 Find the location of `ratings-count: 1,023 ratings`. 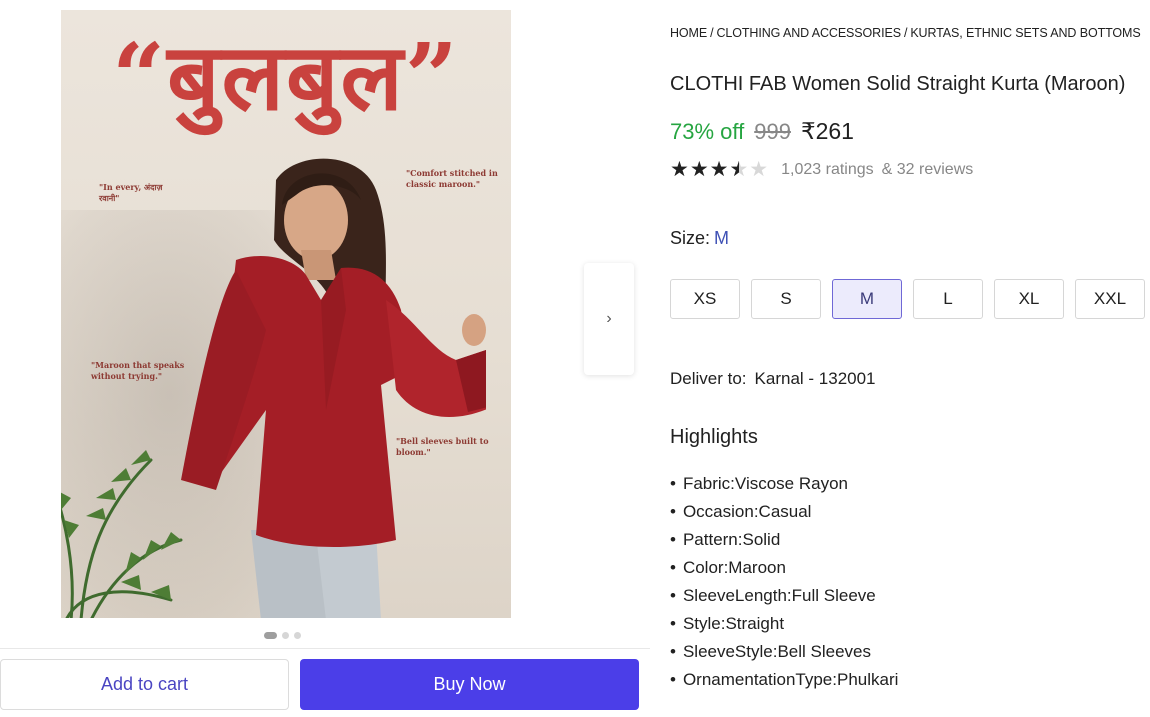

ratings-count: 1,023 ratings is located at coordinates (827, 169).